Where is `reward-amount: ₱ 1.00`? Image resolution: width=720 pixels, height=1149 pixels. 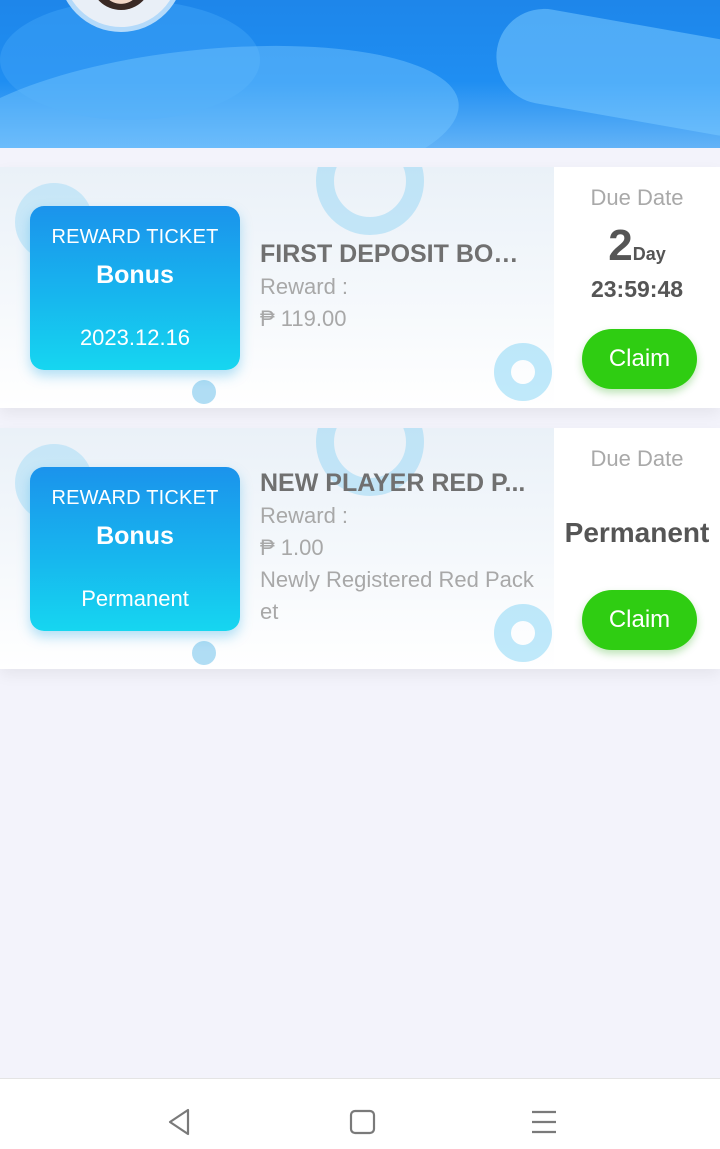
reward-amount: ₱ 1.00 is located at coordinates (292, 547).